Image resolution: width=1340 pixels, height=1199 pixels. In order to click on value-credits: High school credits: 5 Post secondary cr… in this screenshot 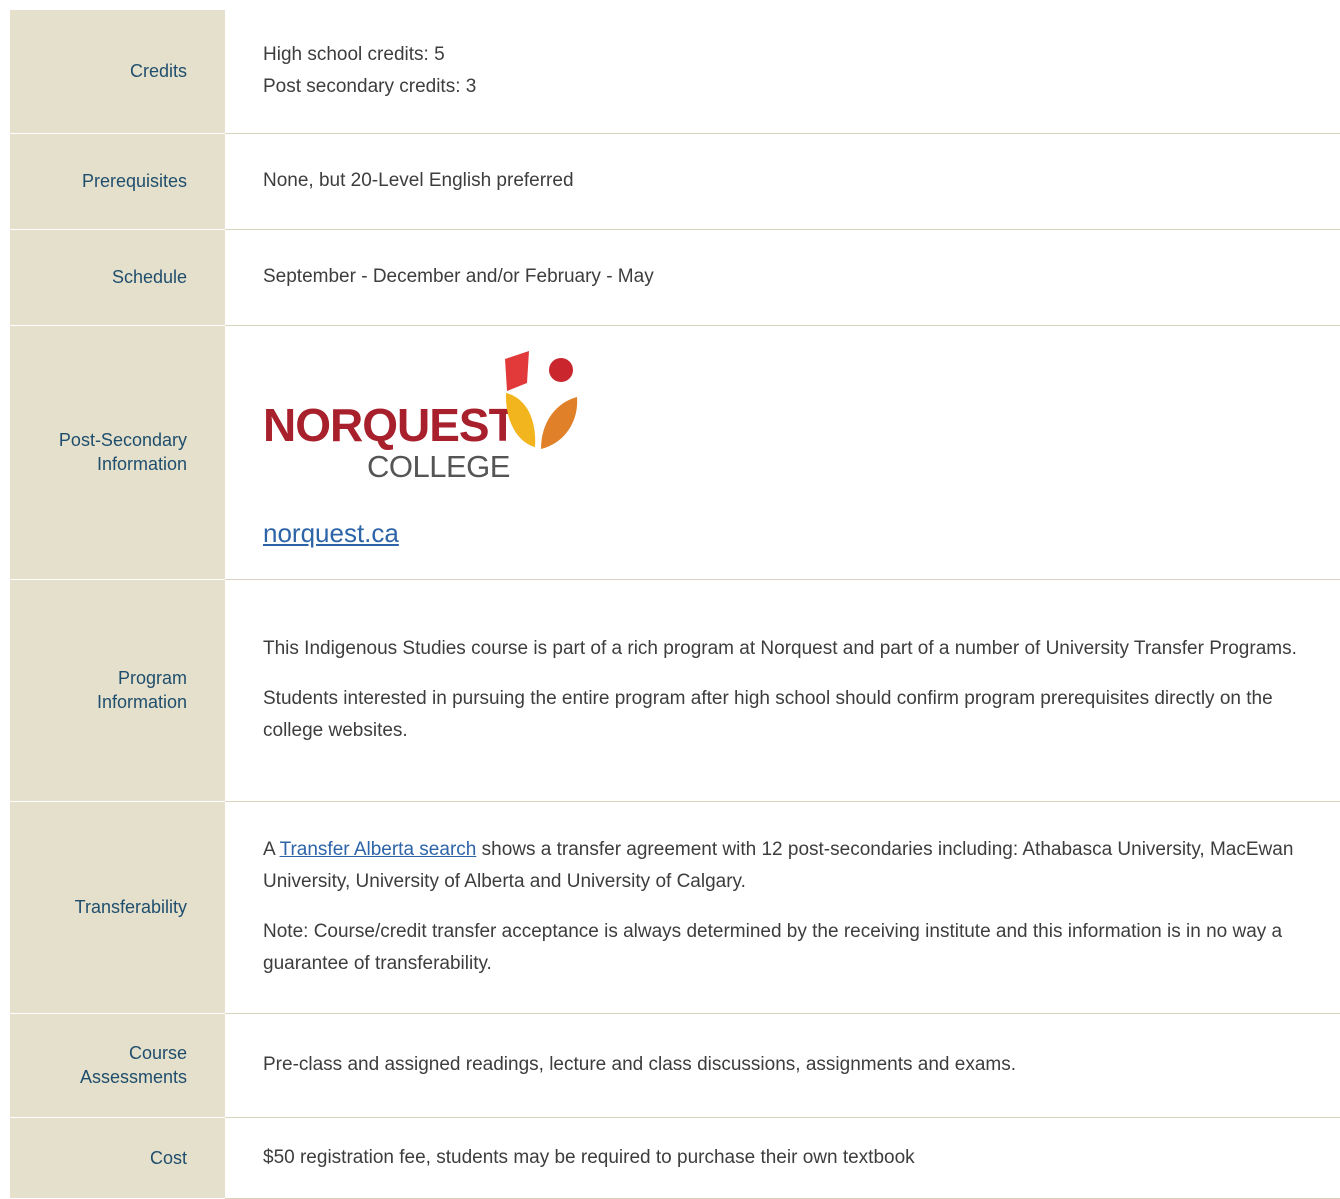, I will do `click(782, 72)`.